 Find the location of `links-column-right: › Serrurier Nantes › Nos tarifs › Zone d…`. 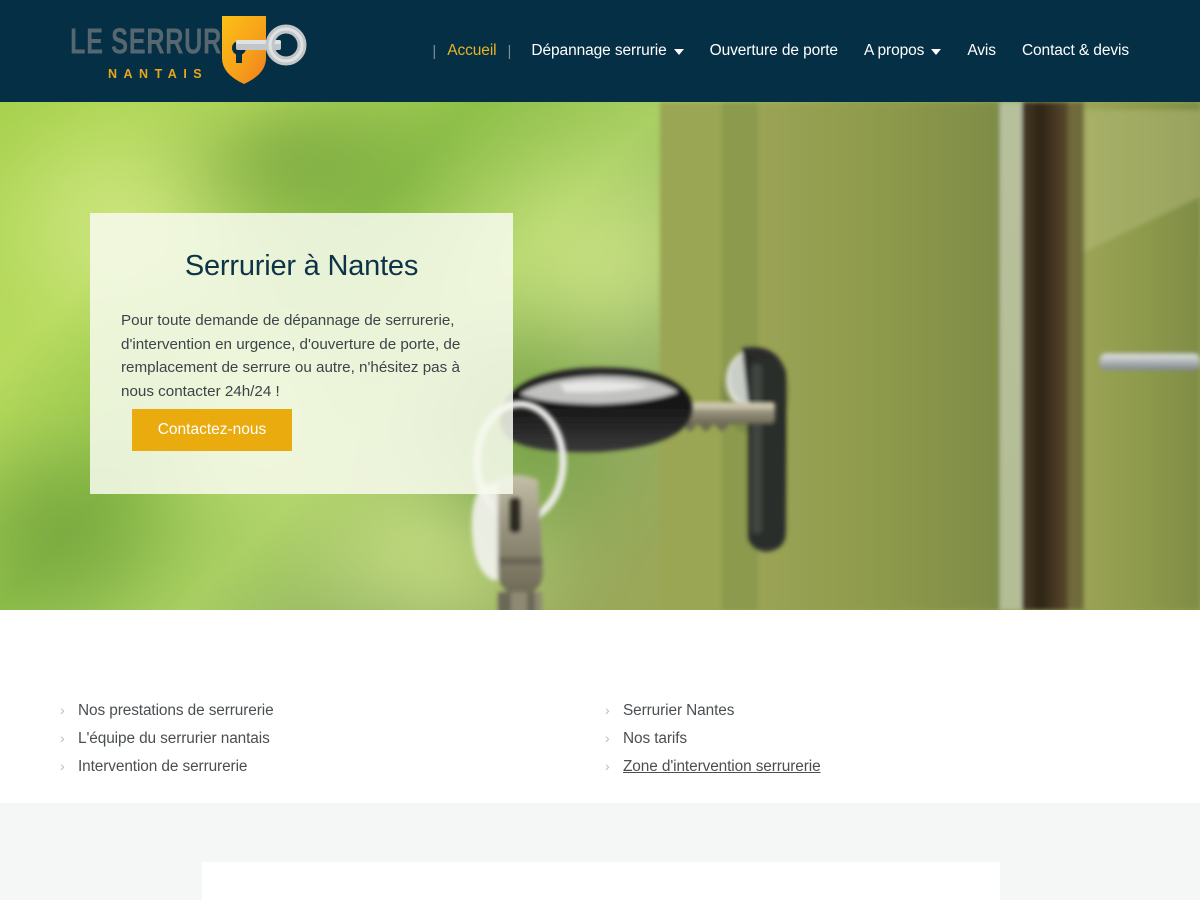

links-column-right: › Serrurier Nantes › Nos tarifs › Zone d… is located at coordinates (817, 744).